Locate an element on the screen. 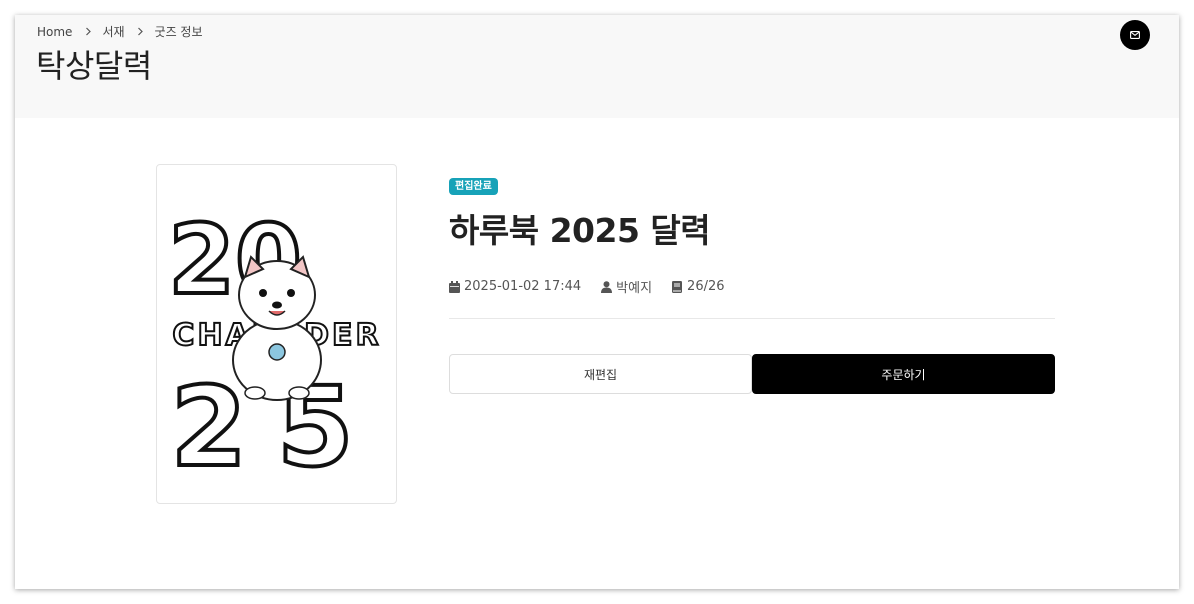  book-icon is located at coordinates (677, 286).